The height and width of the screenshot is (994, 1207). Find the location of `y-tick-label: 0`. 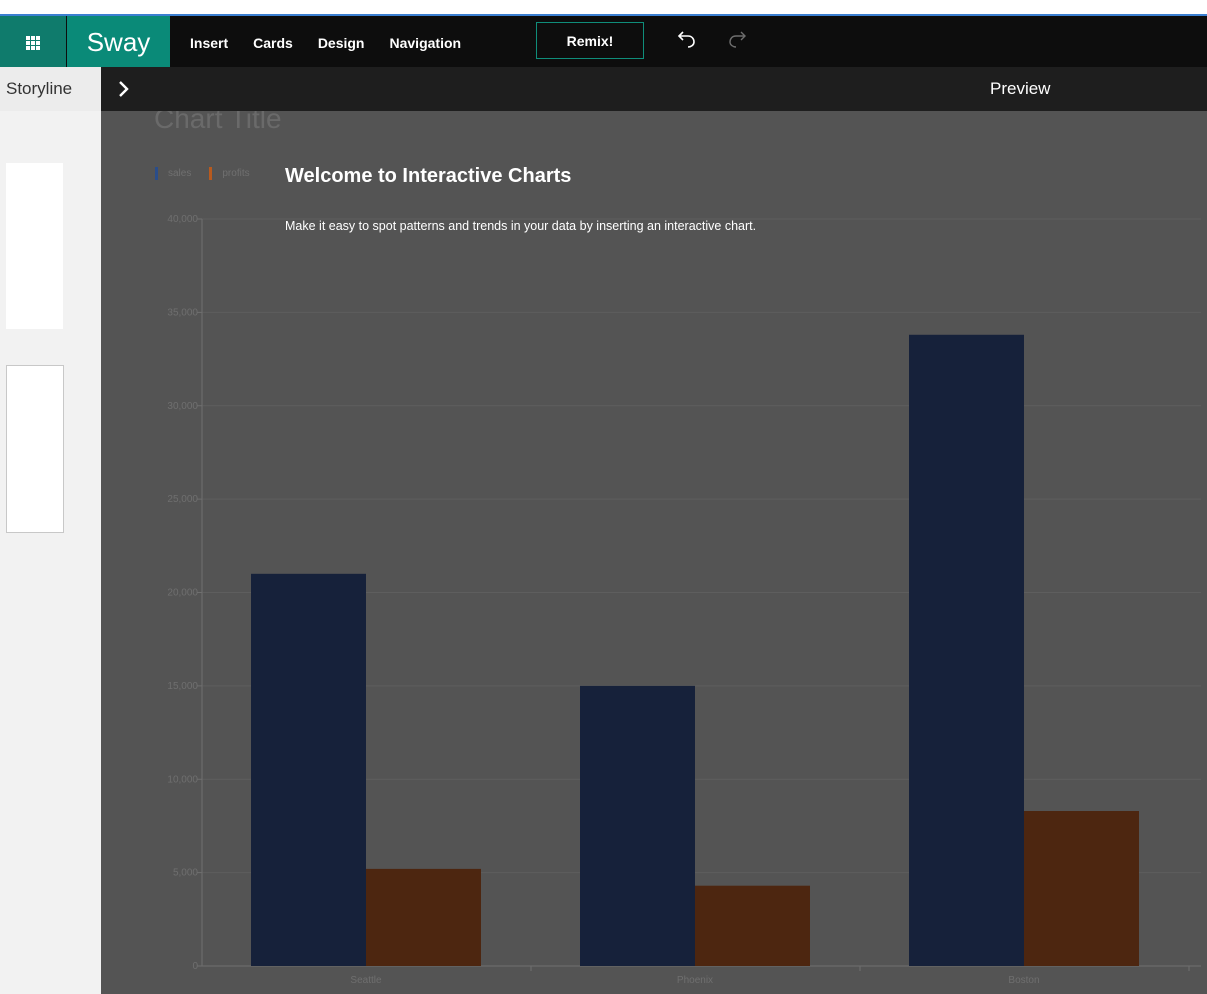

y-tick-label: 0 is located at coordinates (195, 966).